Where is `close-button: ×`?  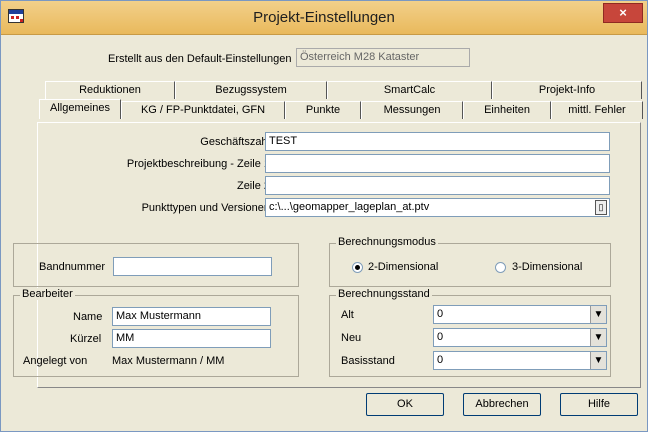 close-button: × is located at coordinates (623, 13).